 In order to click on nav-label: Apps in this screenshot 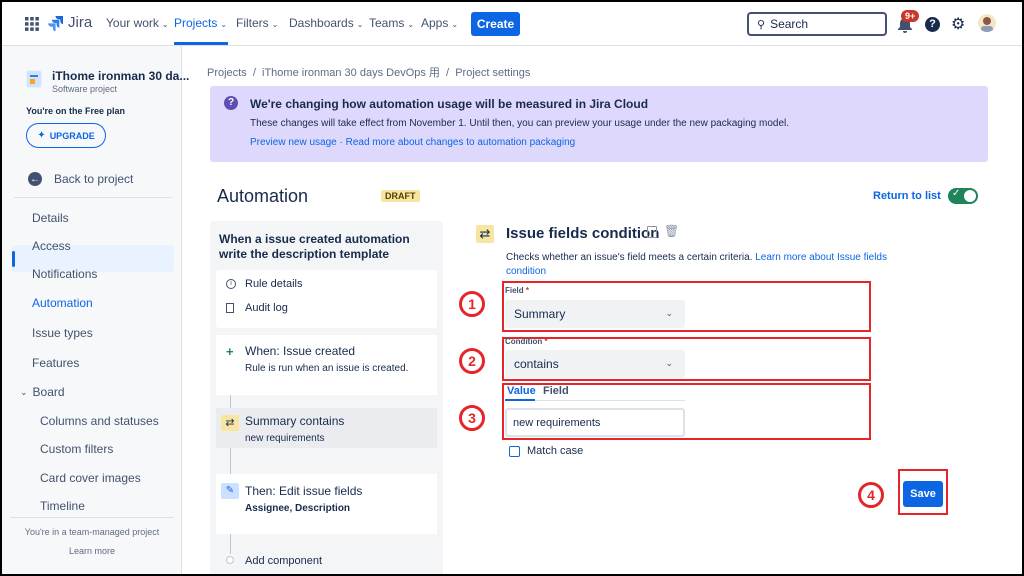, I will do `click(435, 23)`.